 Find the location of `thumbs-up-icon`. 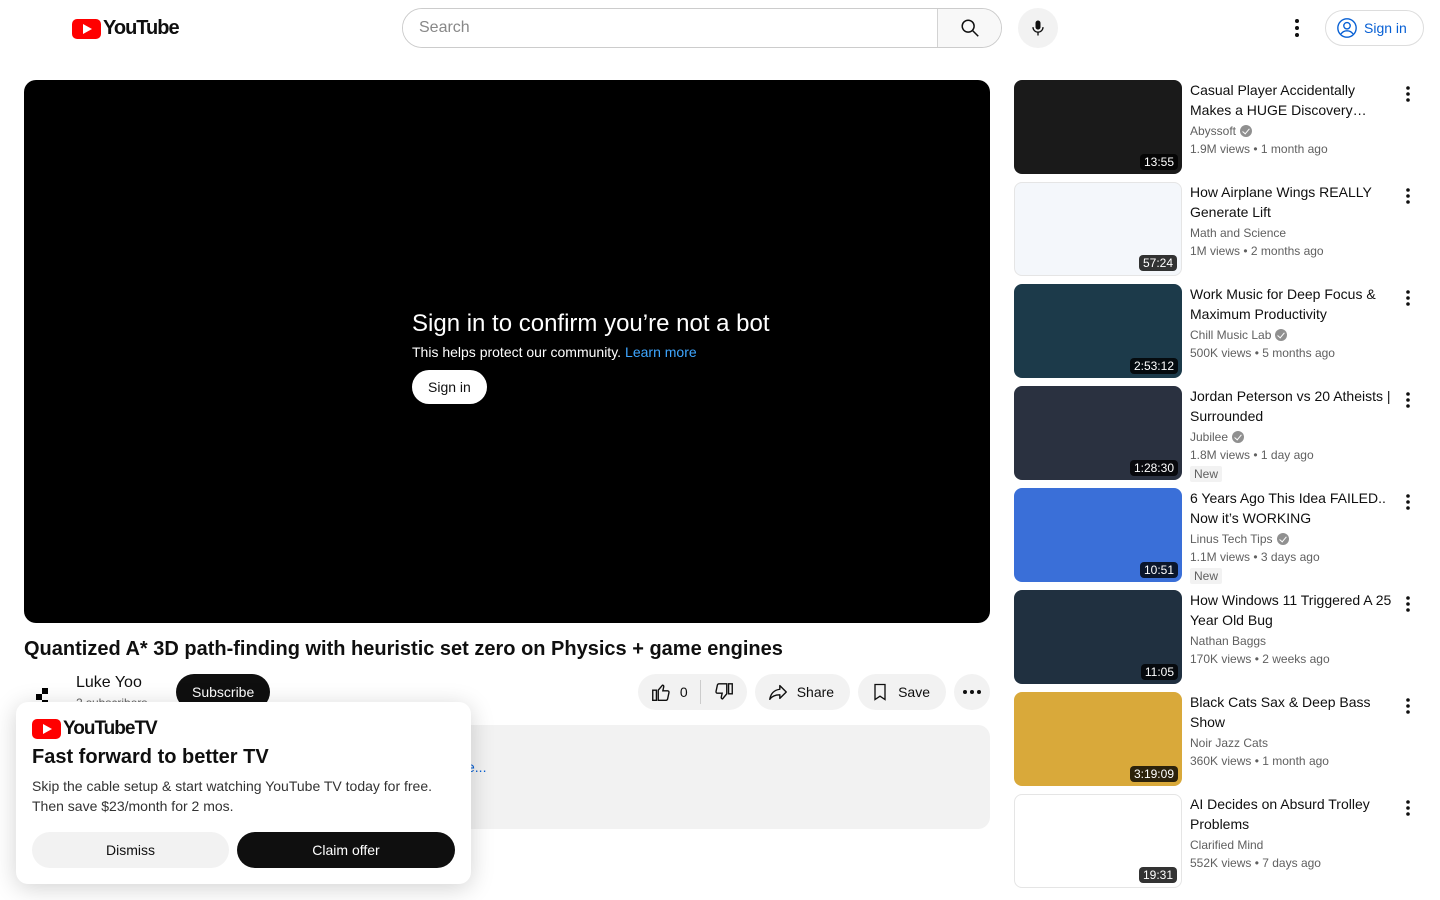

thumbs-up-icon is located at coordinates (660, 692).